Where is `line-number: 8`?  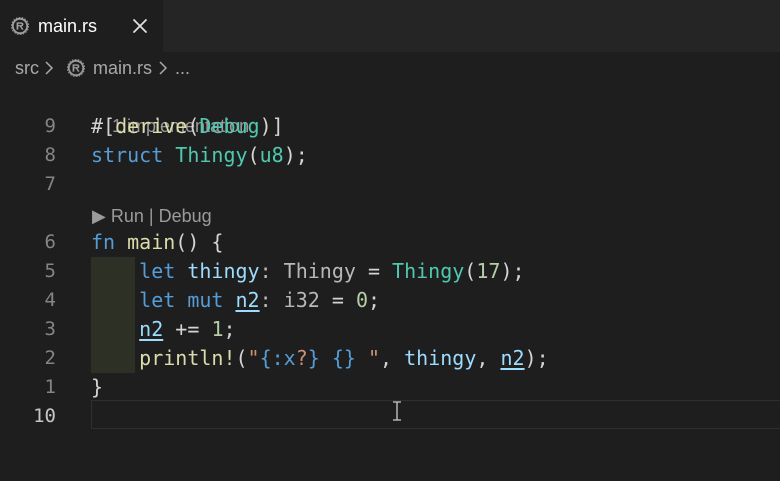
line-number: 8 is located at coordinates (50, 155).